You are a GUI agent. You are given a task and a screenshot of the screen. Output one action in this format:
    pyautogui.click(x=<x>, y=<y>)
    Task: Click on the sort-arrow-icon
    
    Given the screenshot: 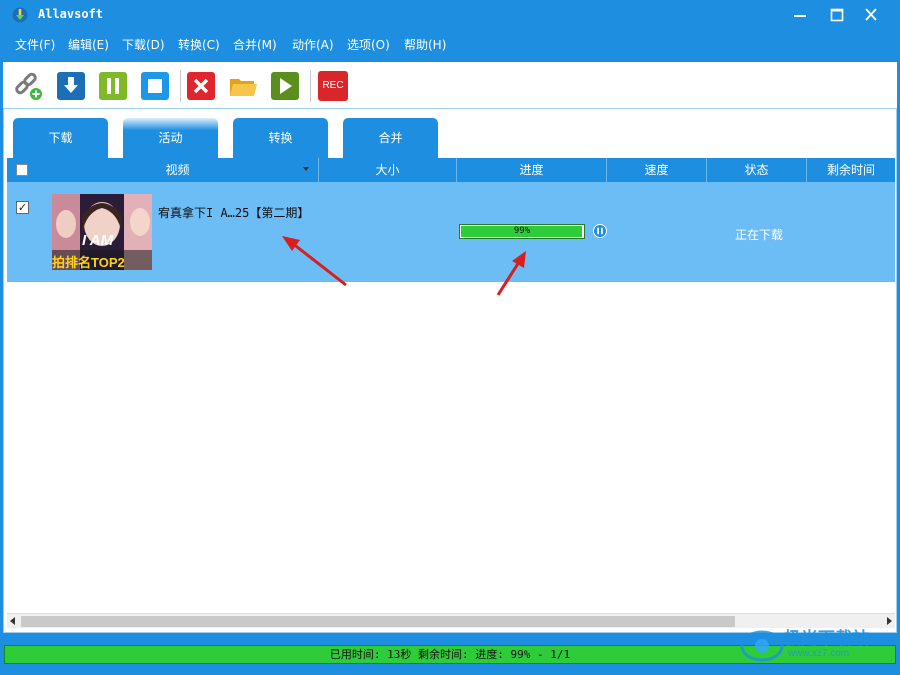 What is the action you would take?
    pyautogui.click(x=306, y=169)
    